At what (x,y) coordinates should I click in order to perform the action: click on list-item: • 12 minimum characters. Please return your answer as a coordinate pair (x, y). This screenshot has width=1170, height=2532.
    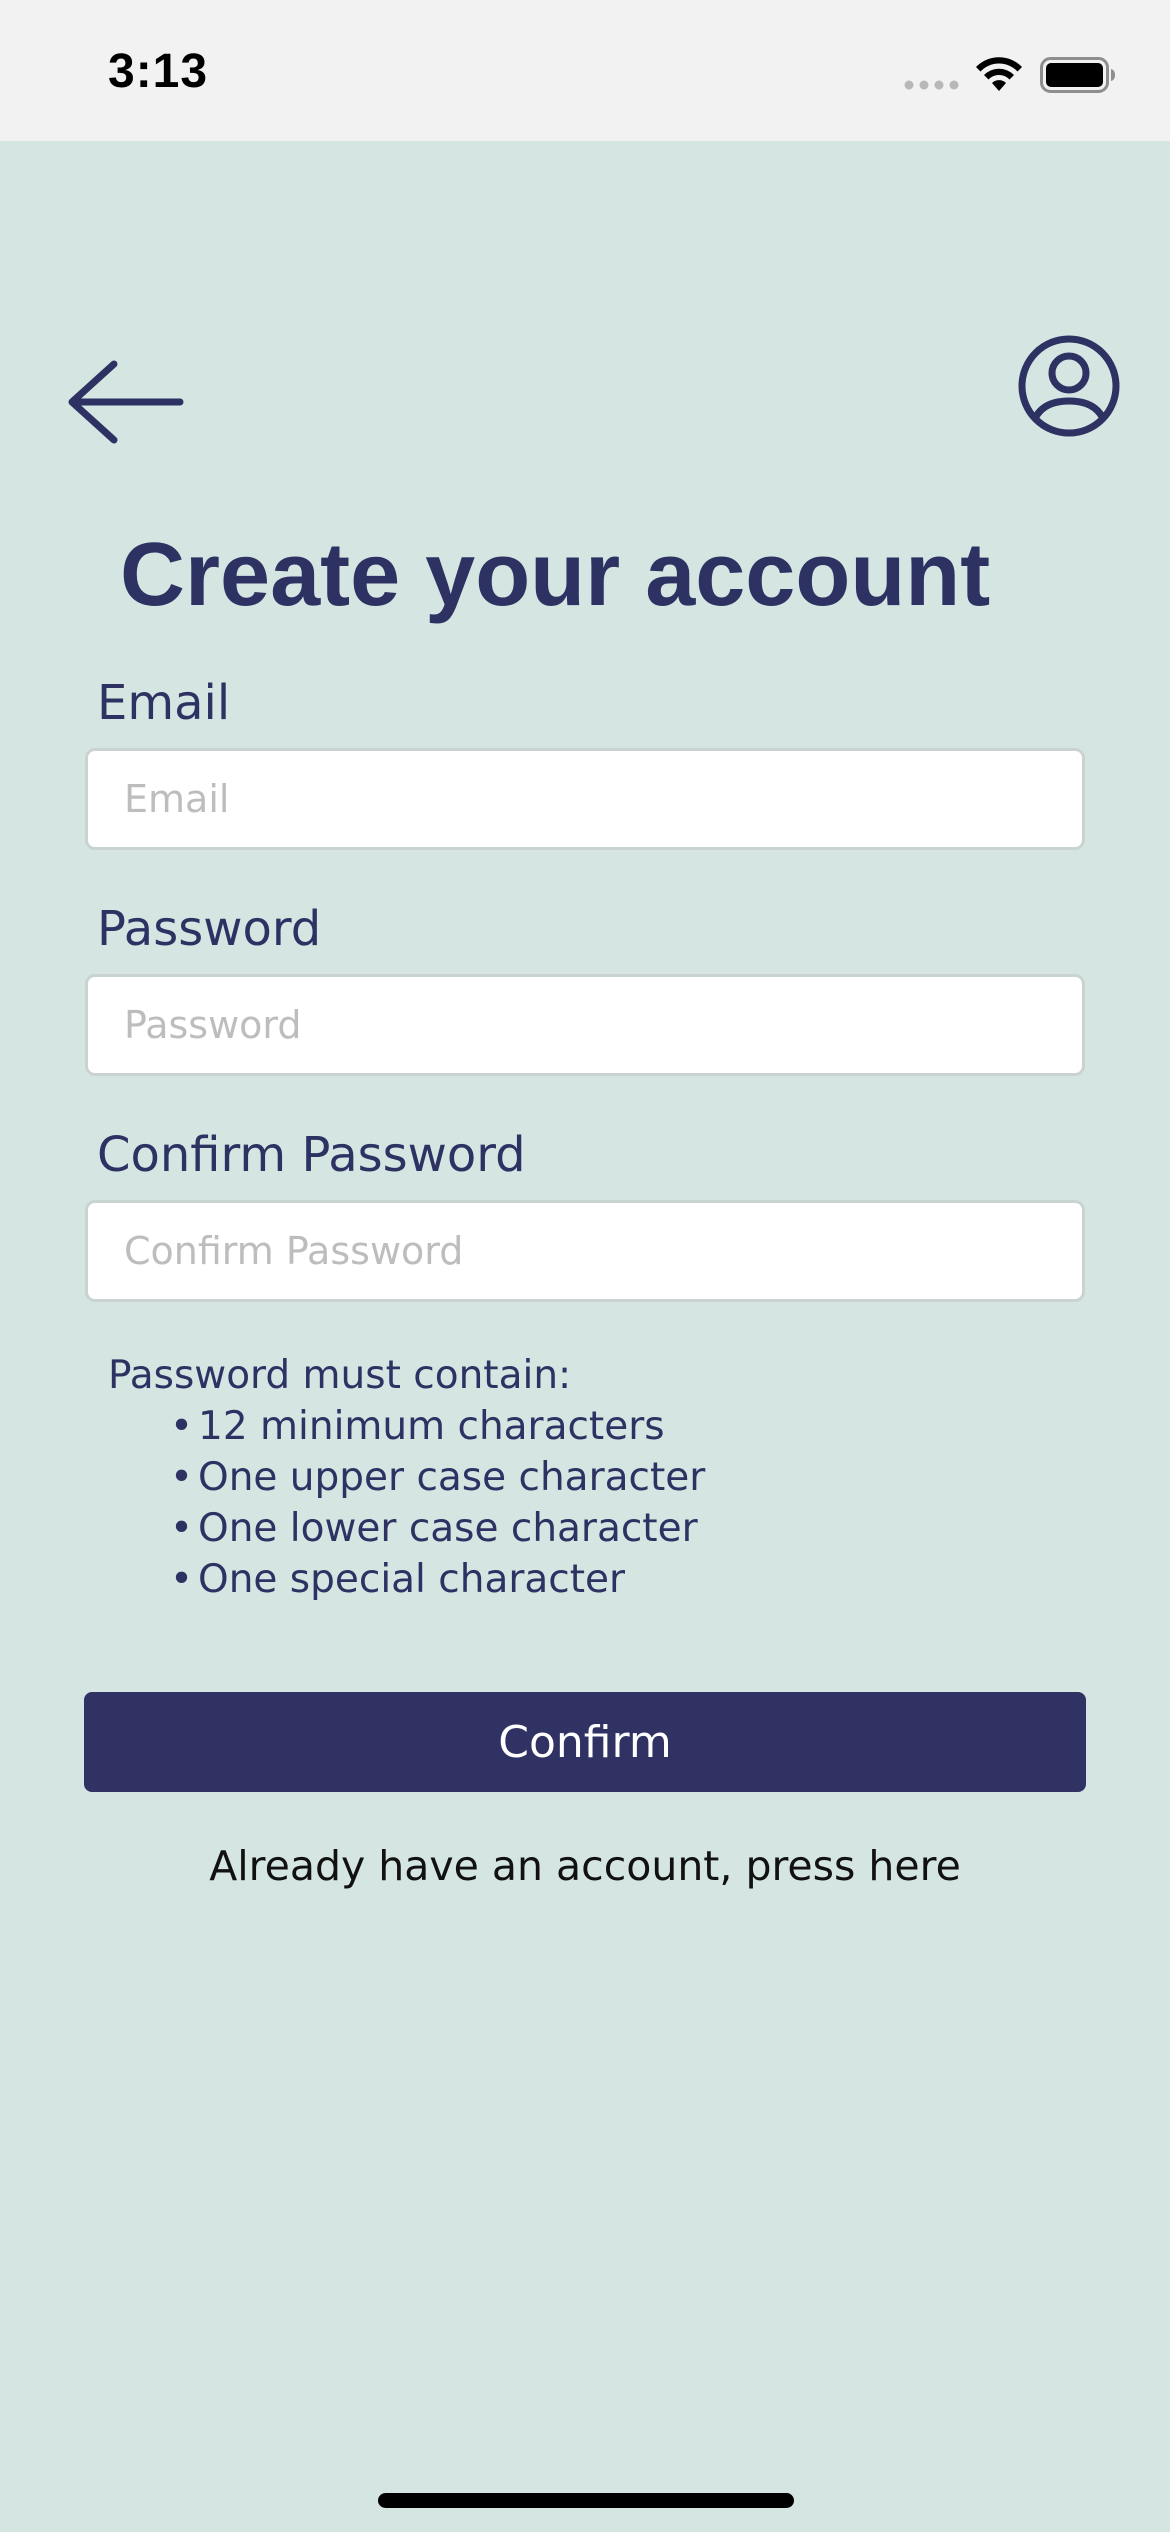
    Looking at the image, I should click on (406, 1426).